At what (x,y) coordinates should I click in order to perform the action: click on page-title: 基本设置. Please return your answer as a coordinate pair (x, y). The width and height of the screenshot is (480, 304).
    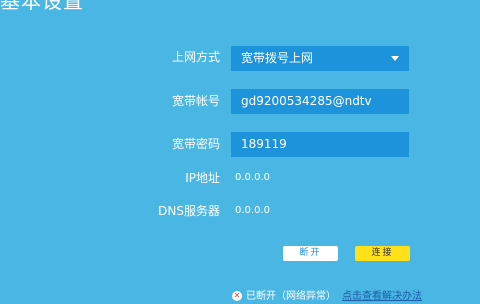
    Looking at the image, I should click on (42, 6).